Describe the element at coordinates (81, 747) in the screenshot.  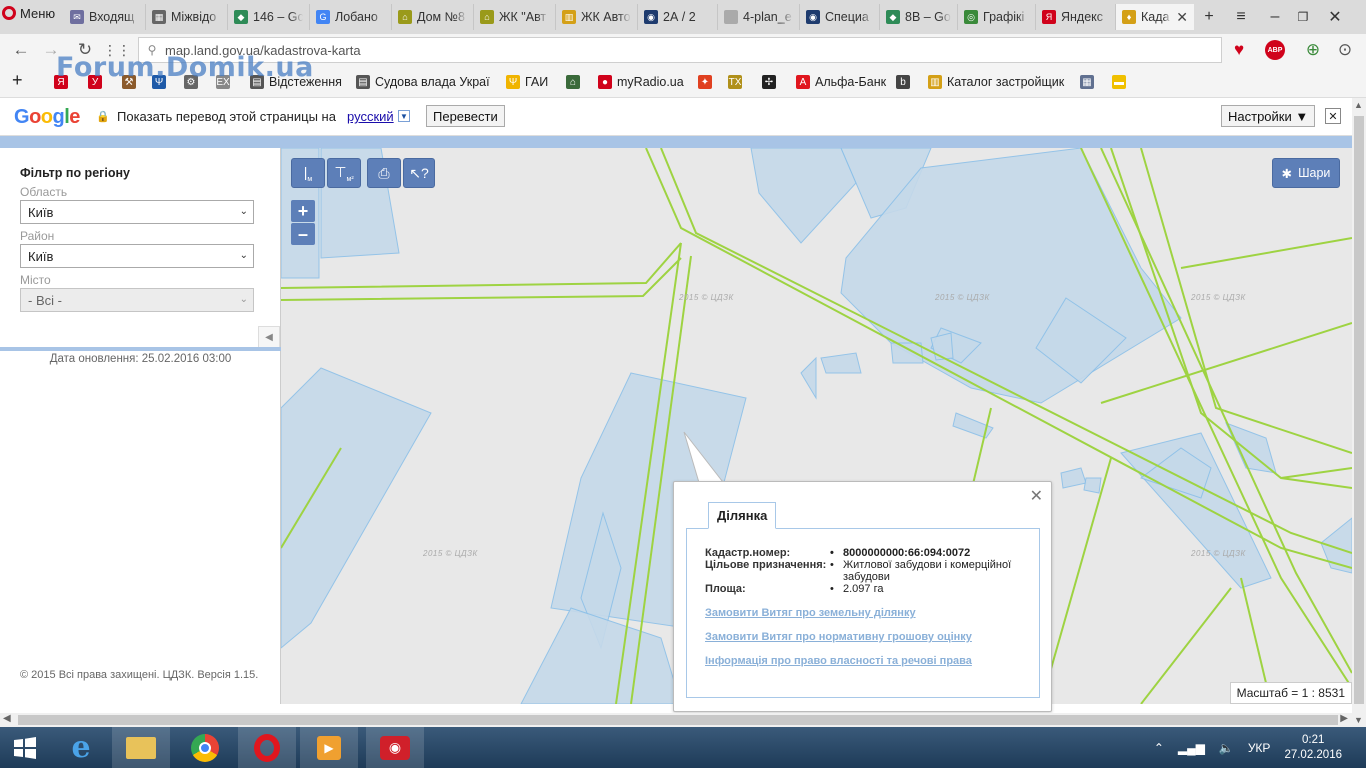
I see `taskbar-ie: e` at that location.